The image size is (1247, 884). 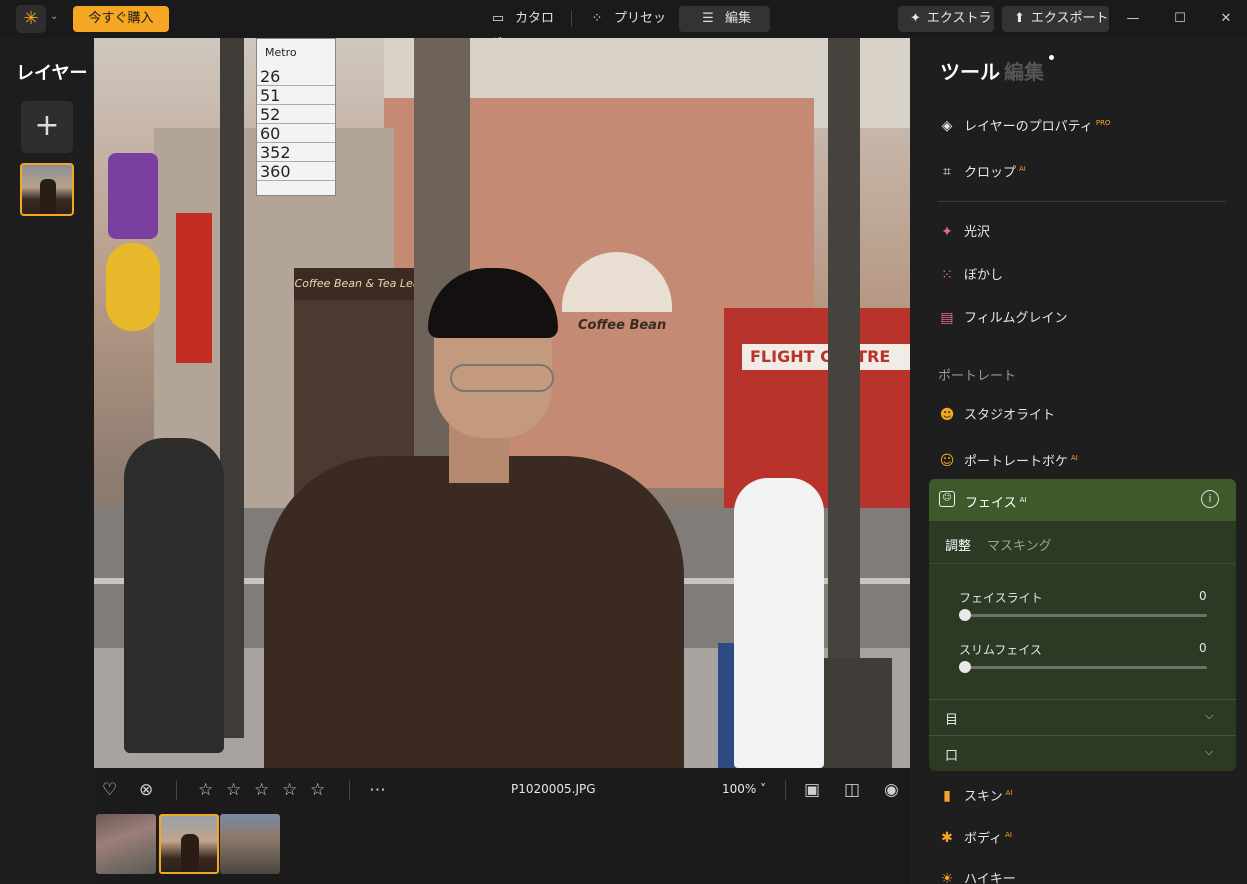 I want to click on tool-studio-light: ☻ スタジオライト, so click(x=996, y=415).